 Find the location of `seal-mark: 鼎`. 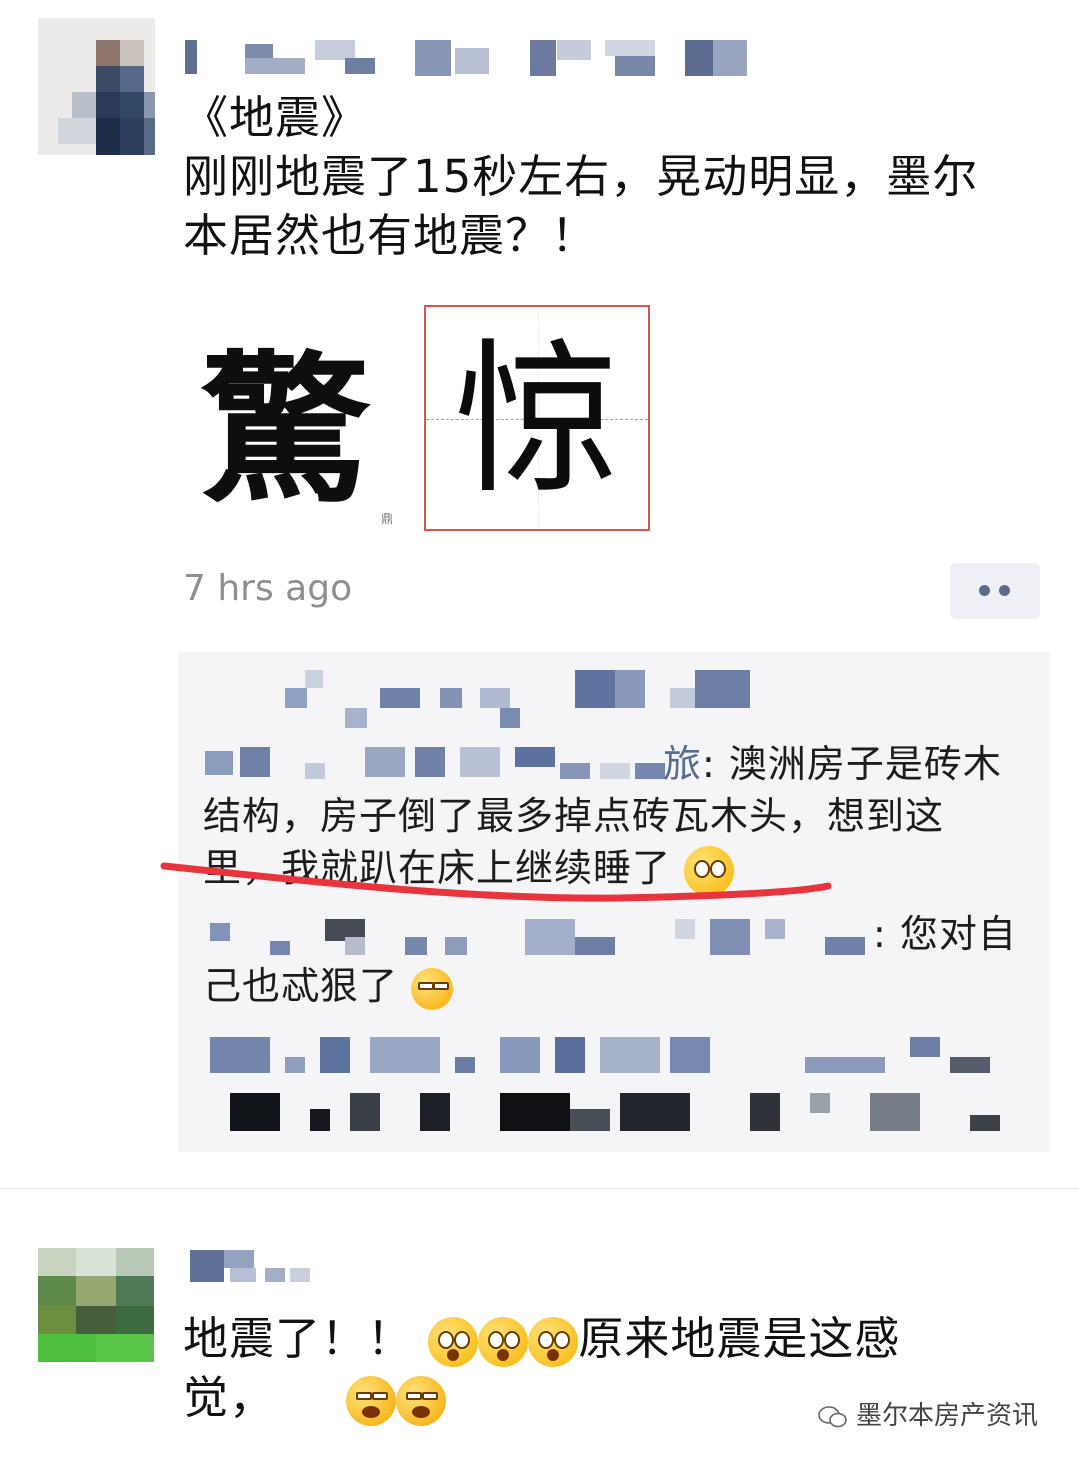

seal-mark: 鼎 is located at coordinates (387, 519).